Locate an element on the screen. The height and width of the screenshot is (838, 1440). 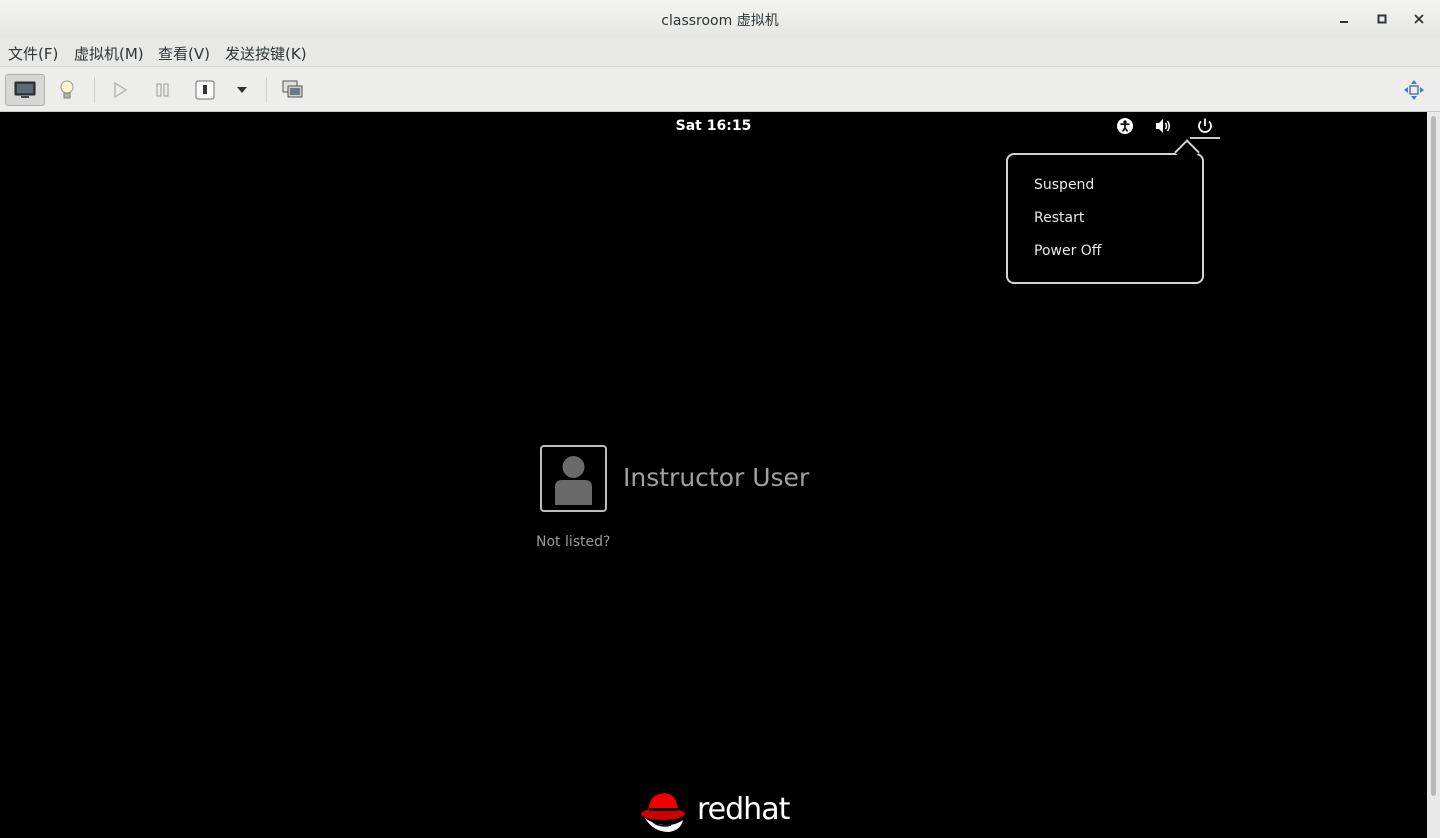
power-menu-button is located at coordinates (1205, 126).